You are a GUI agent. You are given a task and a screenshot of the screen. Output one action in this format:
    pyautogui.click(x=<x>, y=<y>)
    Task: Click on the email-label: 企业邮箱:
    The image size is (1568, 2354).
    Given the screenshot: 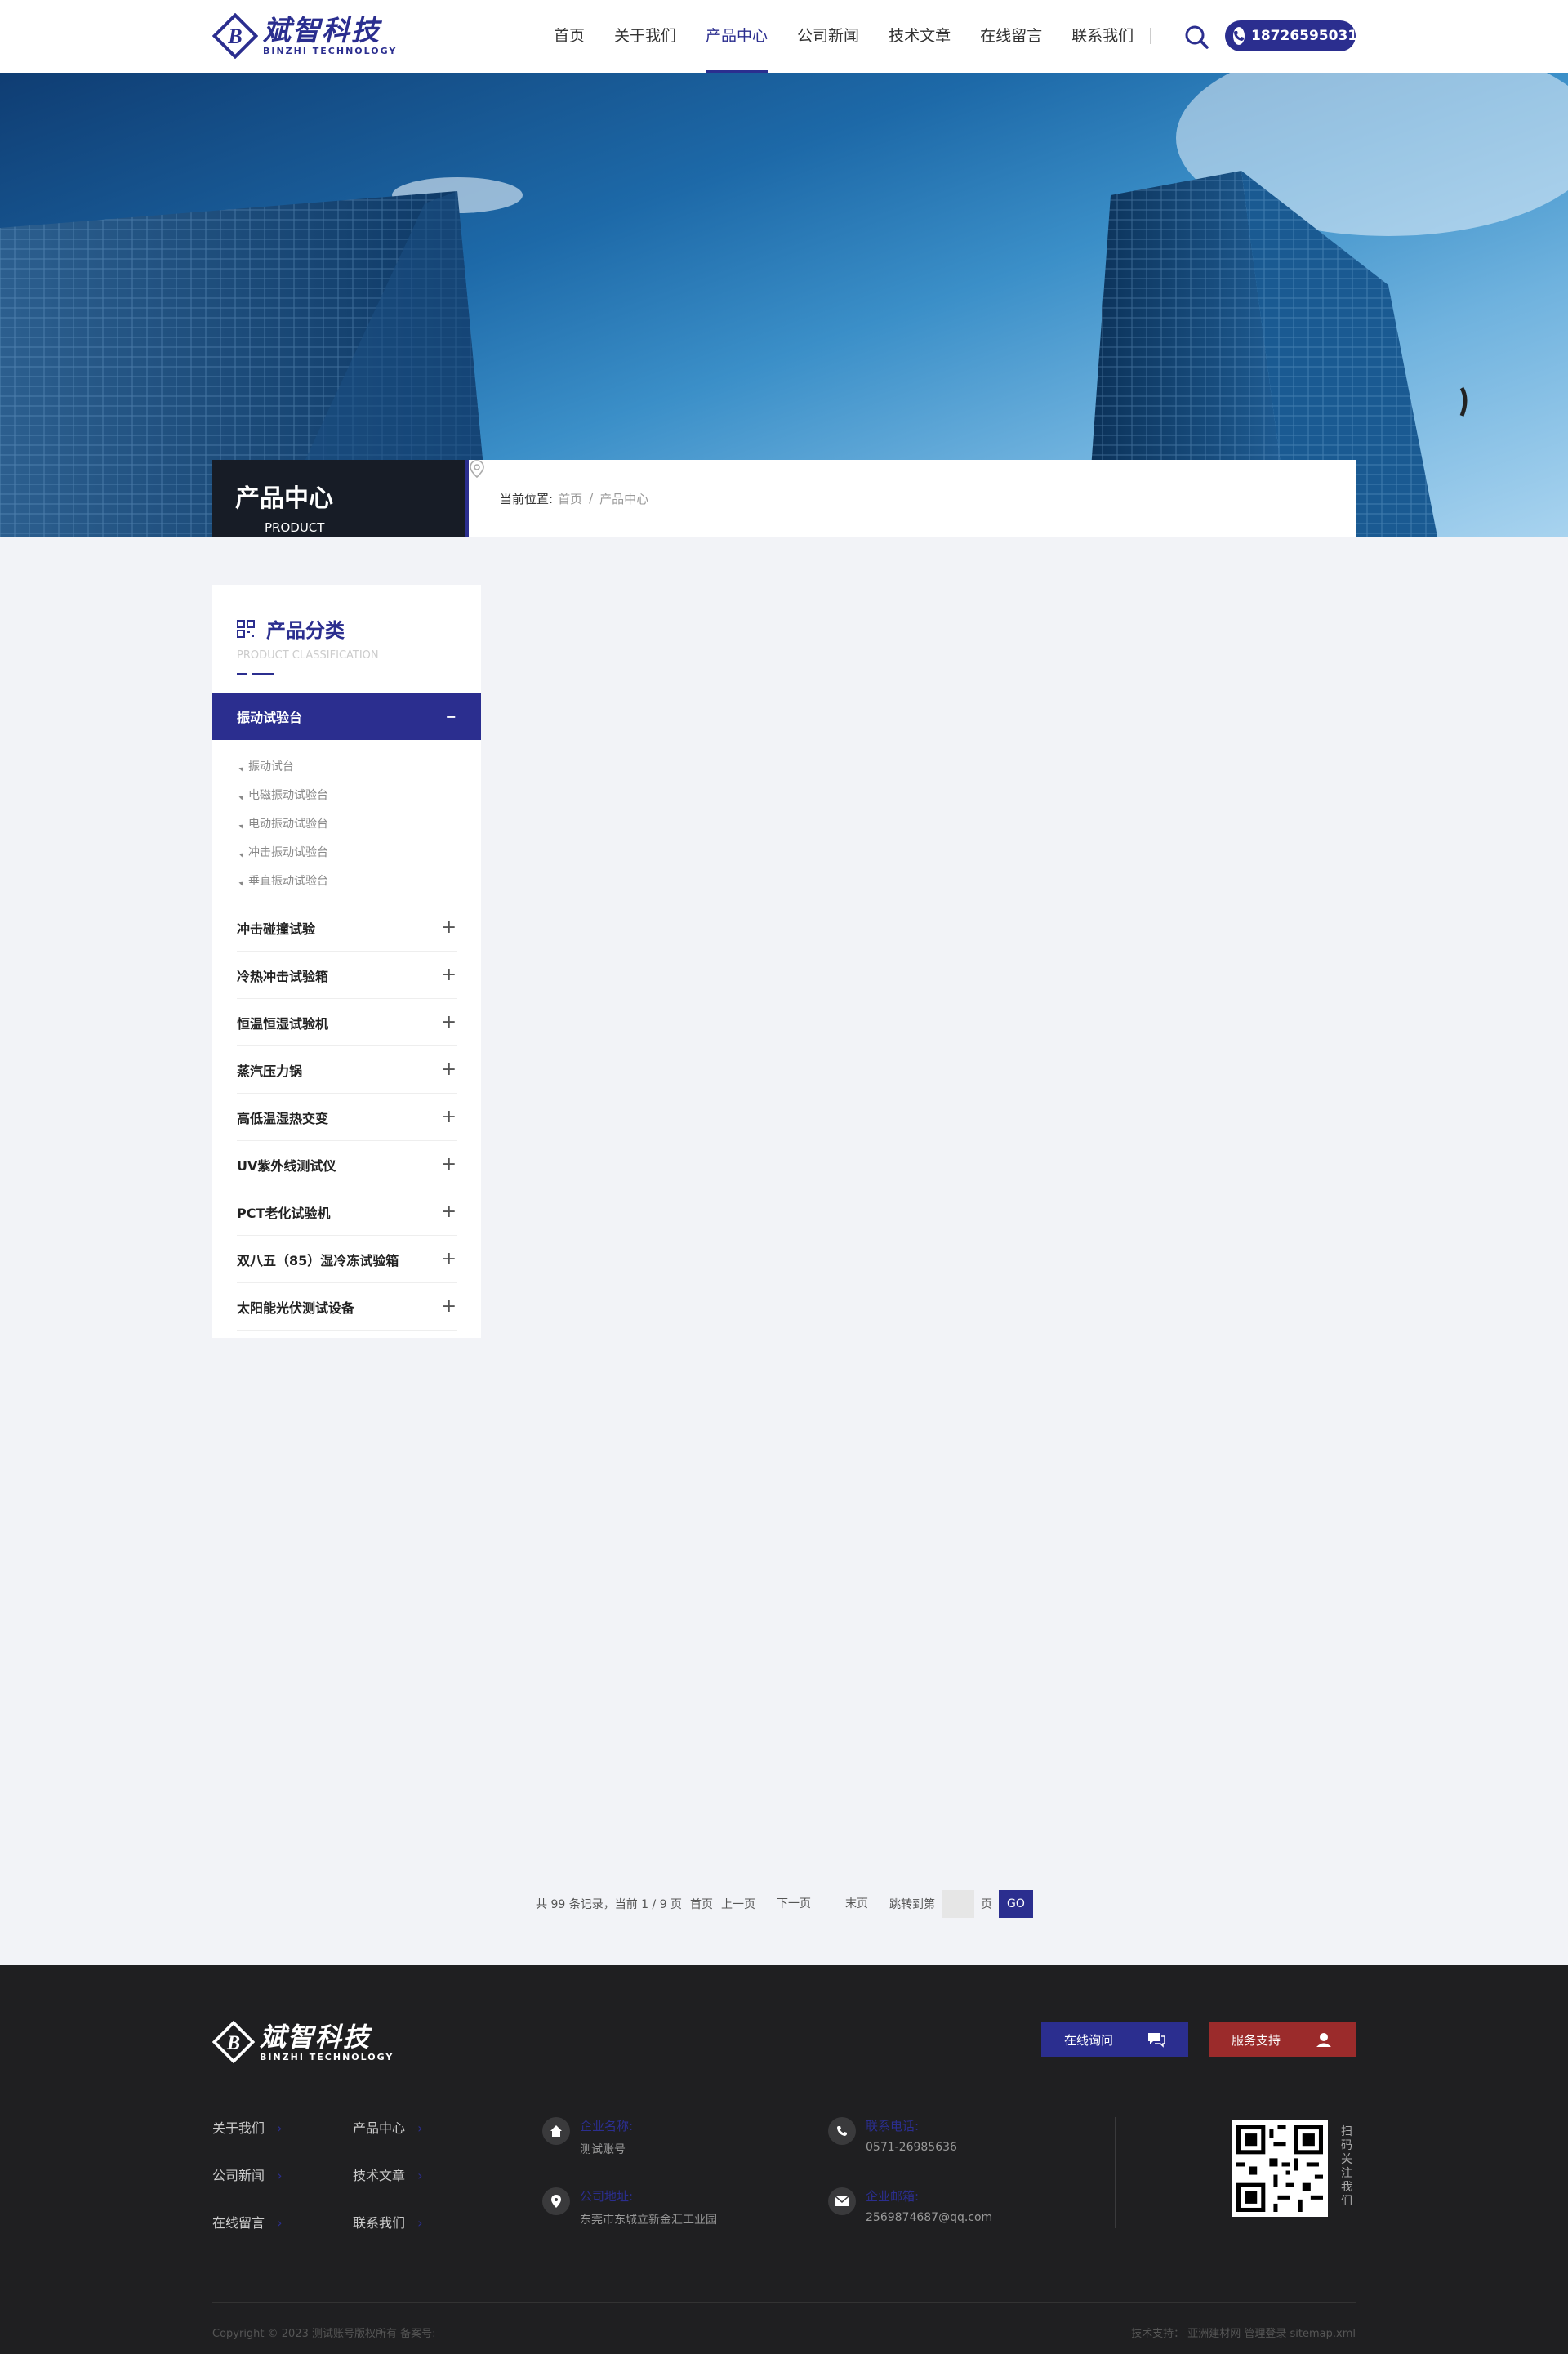 What is the action you would take?
    pyautogui.click(x=893, y=2196)
    